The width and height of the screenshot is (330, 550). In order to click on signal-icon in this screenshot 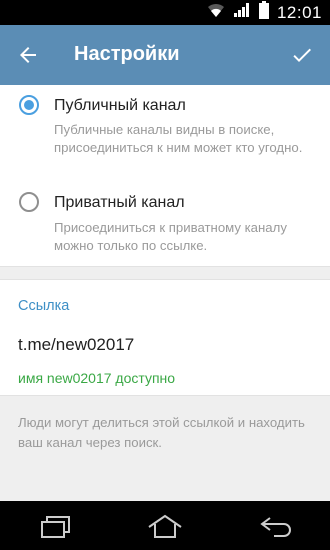, I will do `click(242, 12)`.